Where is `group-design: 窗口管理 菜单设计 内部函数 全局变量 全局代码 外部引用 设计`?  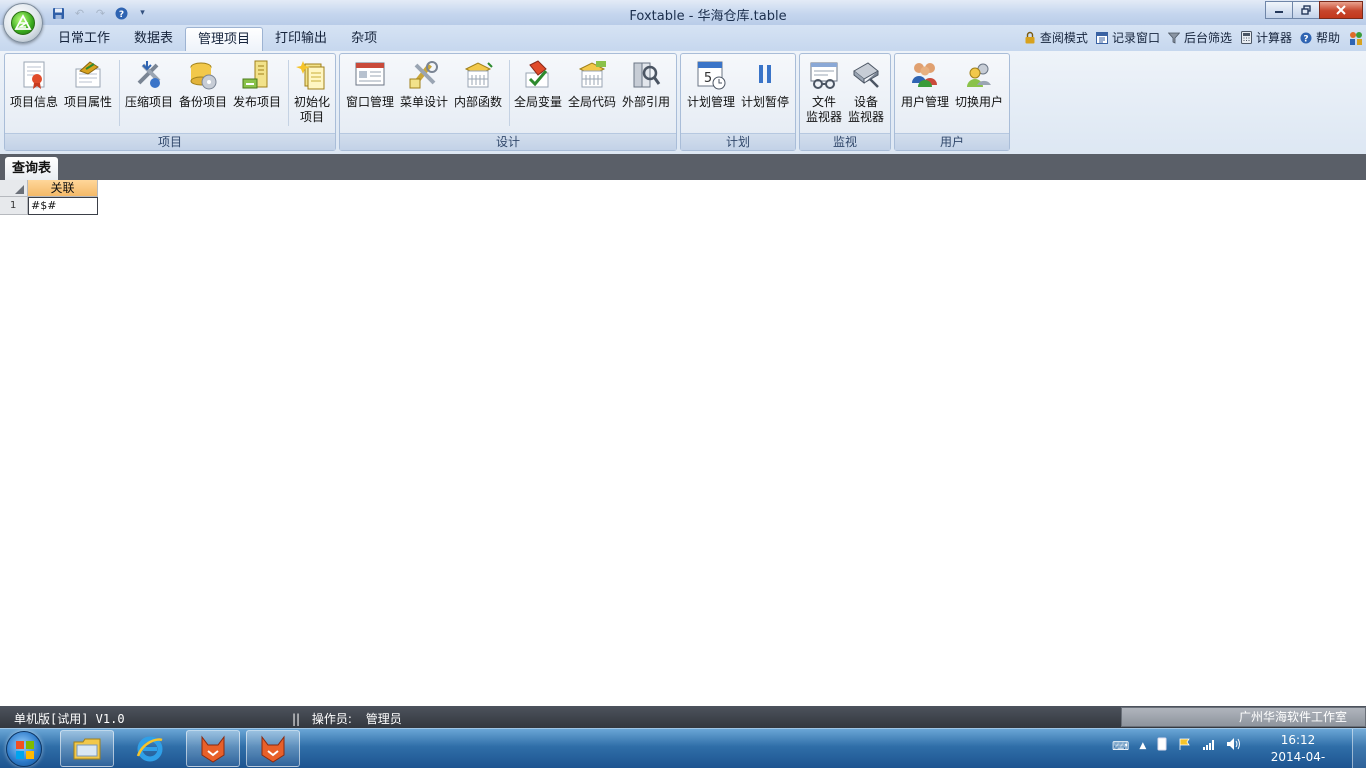
group-design: 窗口管理 菜单设计 内部函数 全局变量 全局代码 外部引用 设计 is located at coordinates (508, 102).